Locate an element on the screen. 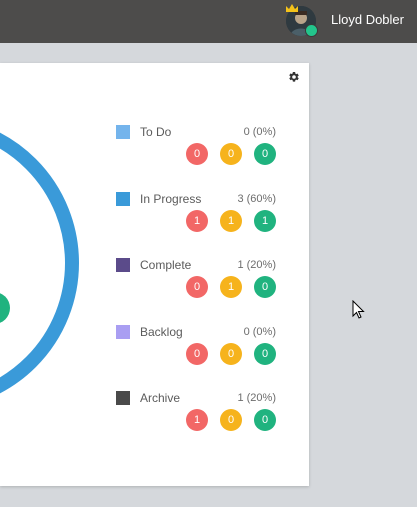 This screenshot has height=507, width=417. status-label: Backlog is located at coordinates (161, 332).